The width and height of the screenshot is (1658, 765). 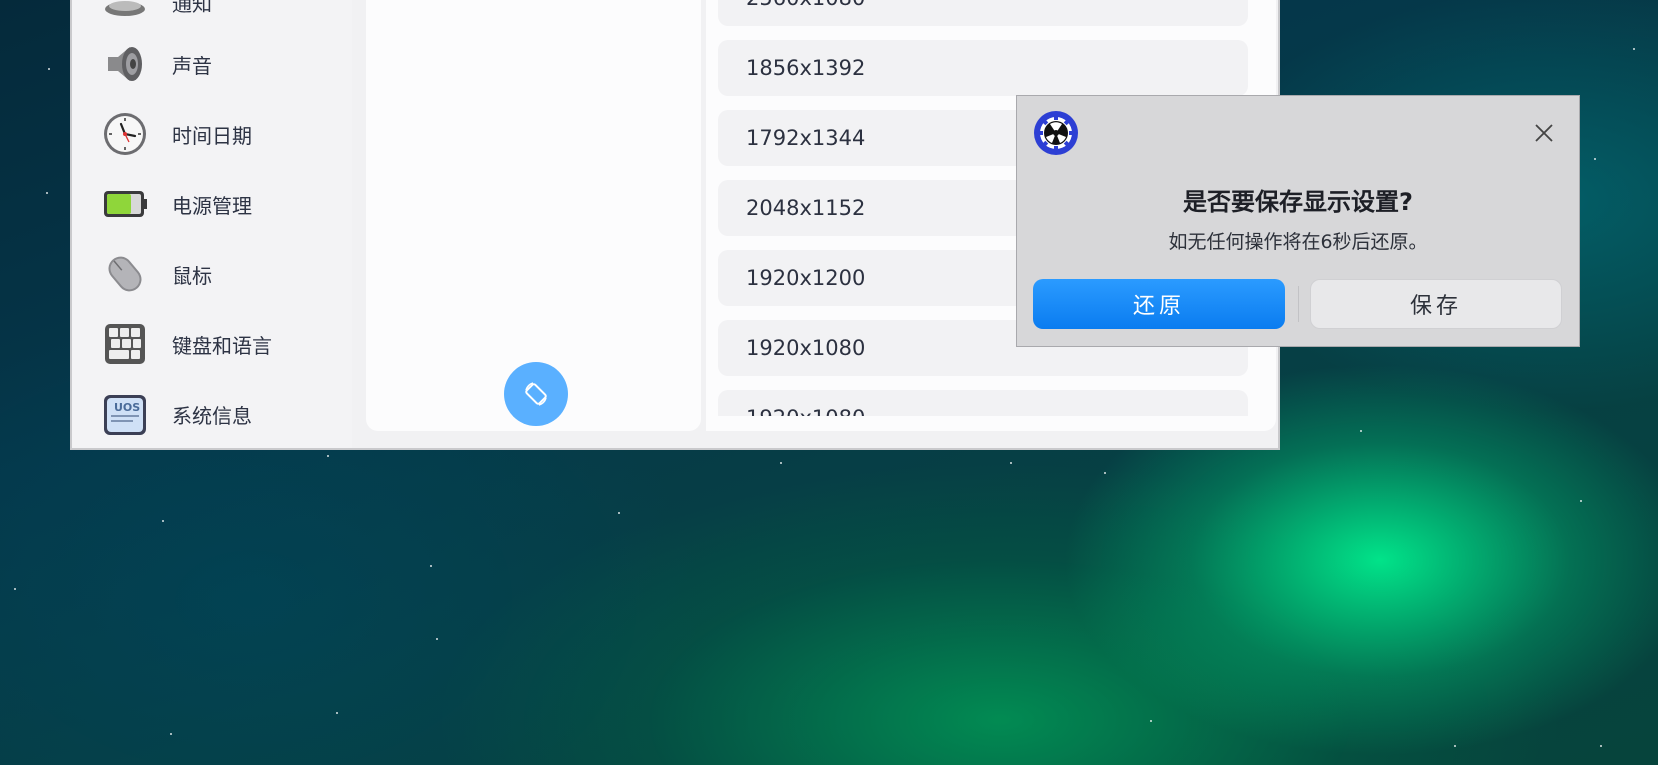 I want to click on speaker-icon, so click(x=125, y=64).